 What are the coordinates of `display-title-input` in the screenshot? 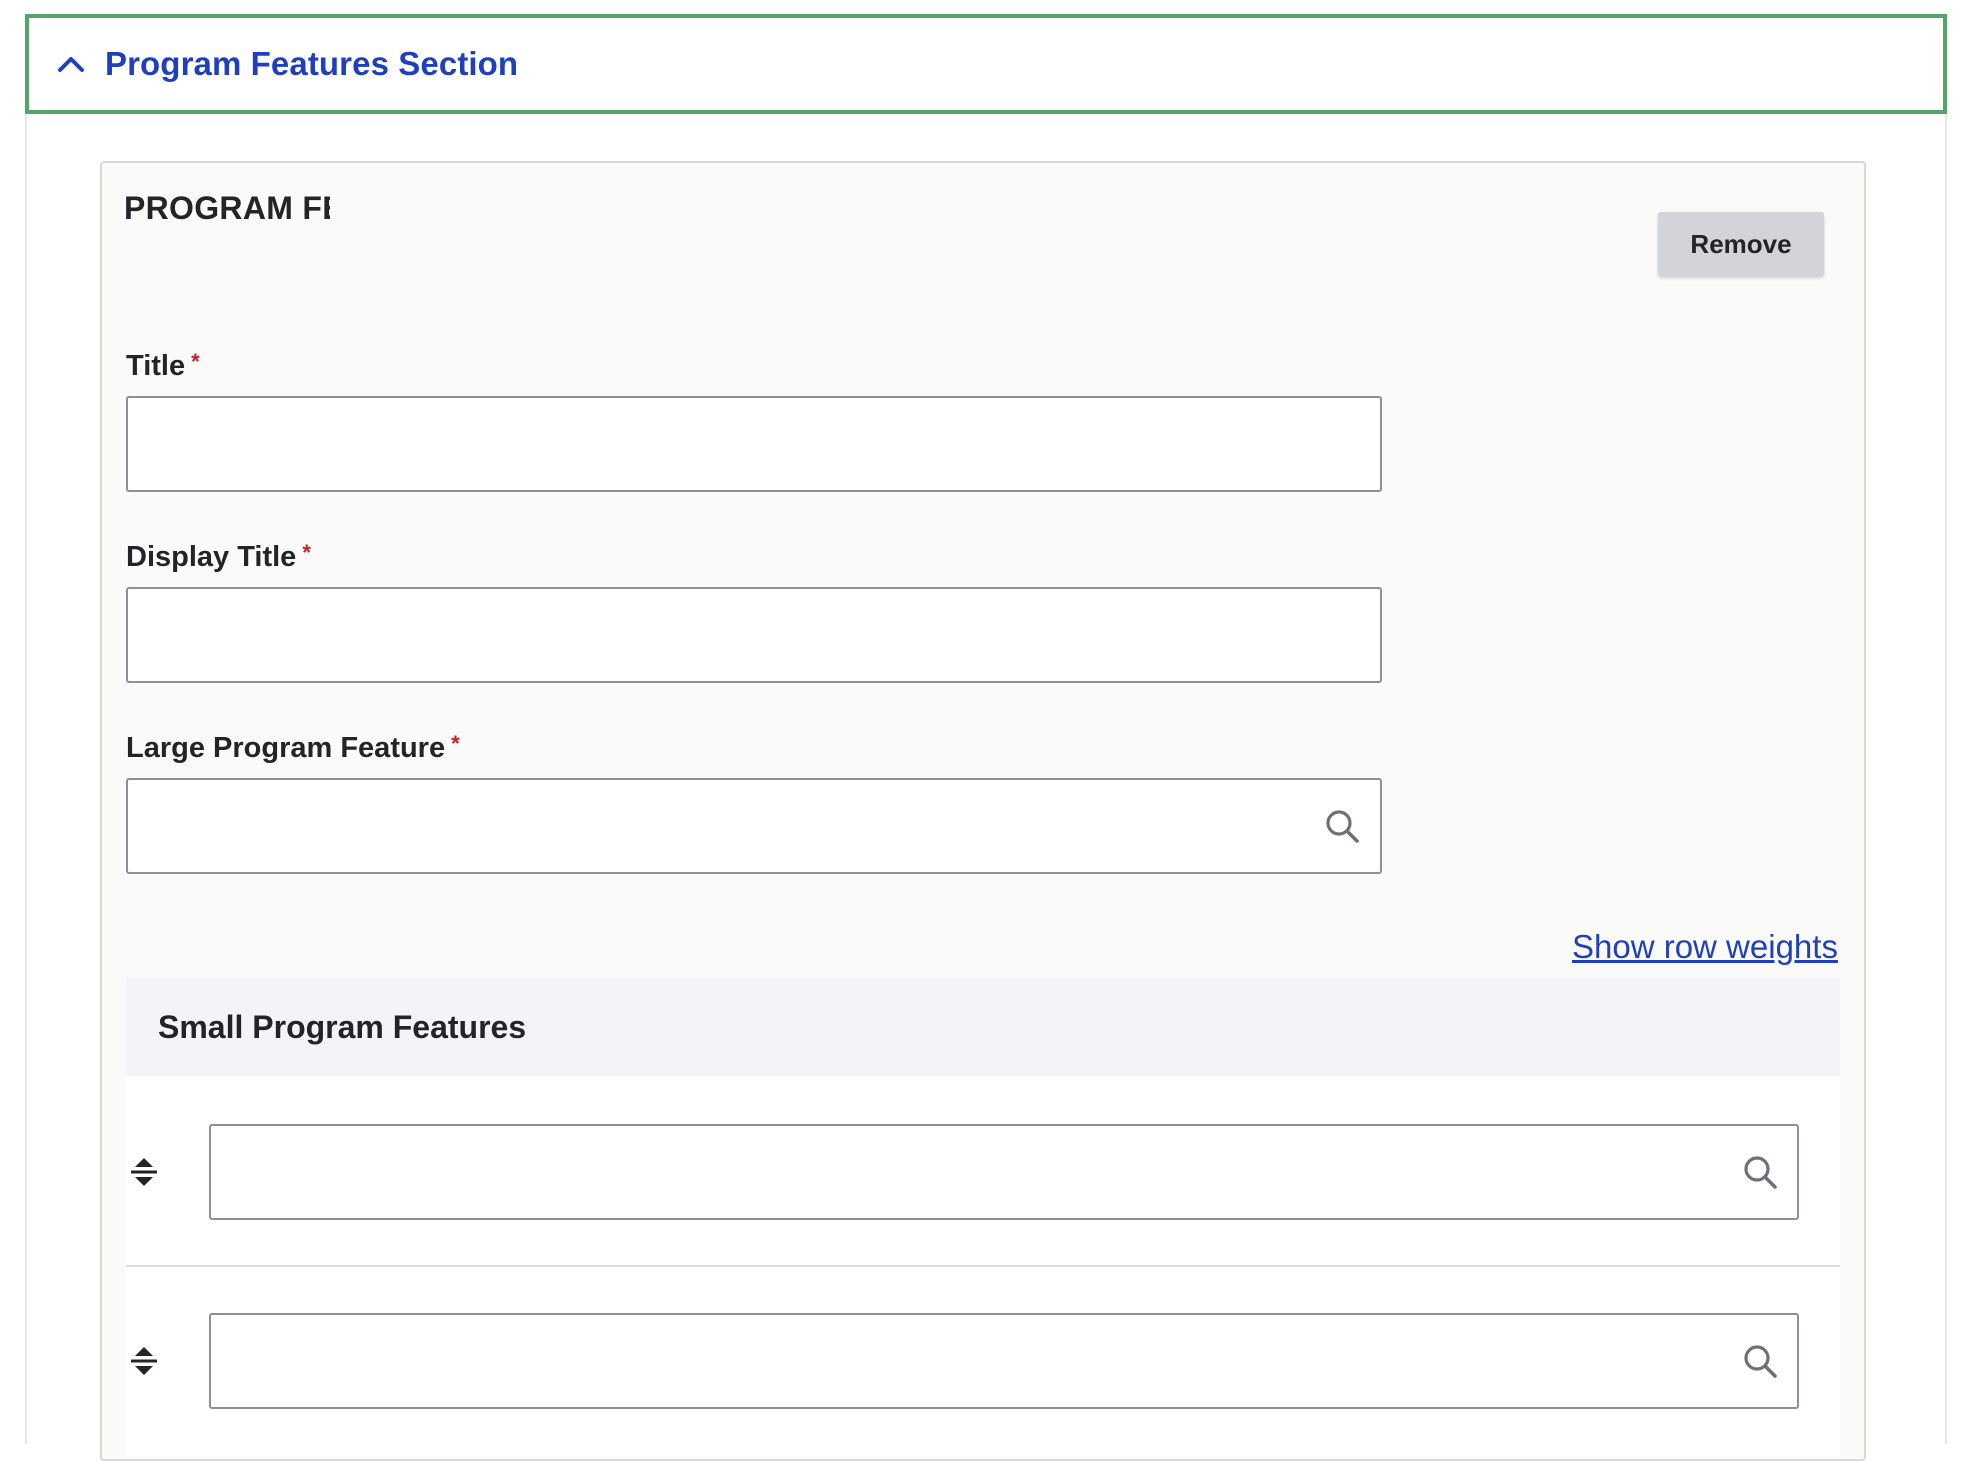 It's located at (754, 635).